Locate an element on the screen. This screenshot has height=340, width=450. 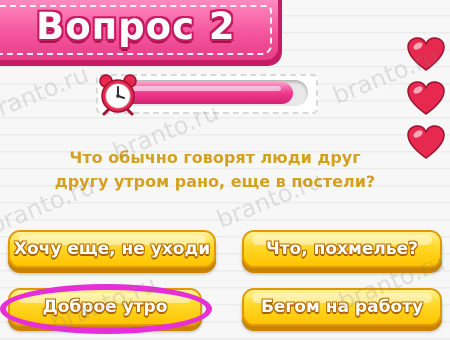
answer-button-label: Что, похмелье? is located at coordinates (342, 249).